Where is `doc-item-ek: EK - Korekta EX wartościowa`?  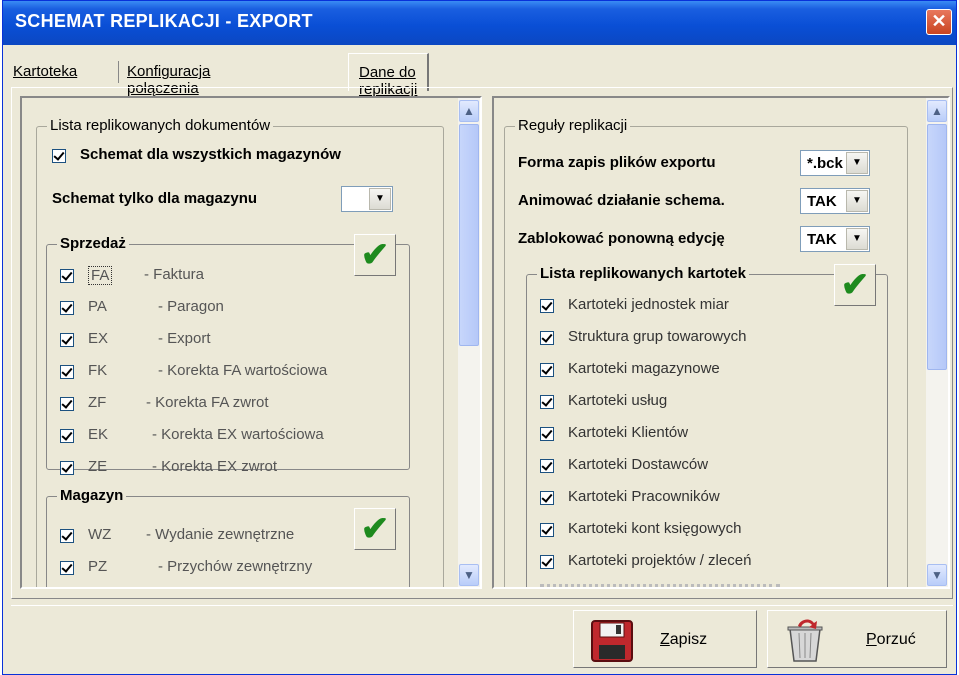
doc-item-ek: EK - Korekta EX wartościowa is located at coordinates (225, 437).